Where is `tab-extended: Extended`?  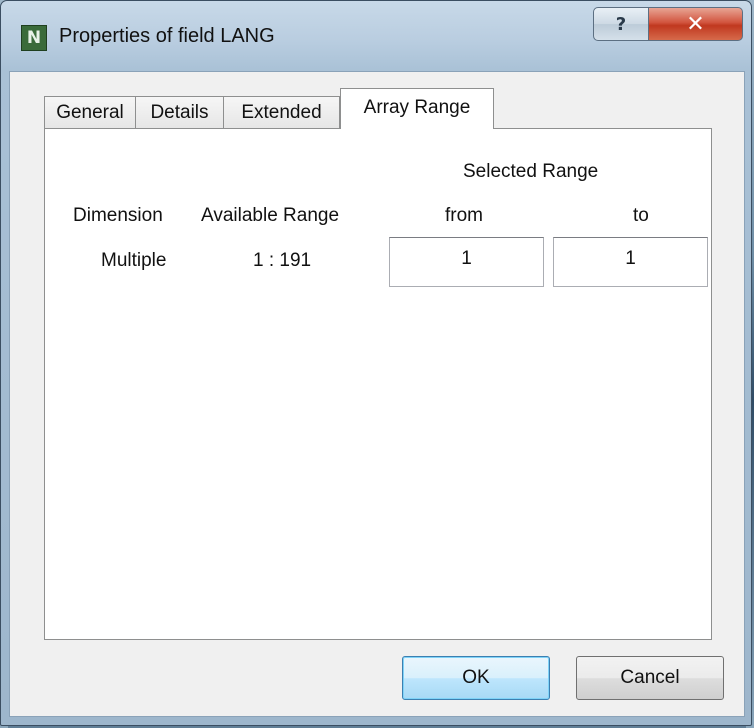 tab-extended: Extended is located at coordinates (281, 112).